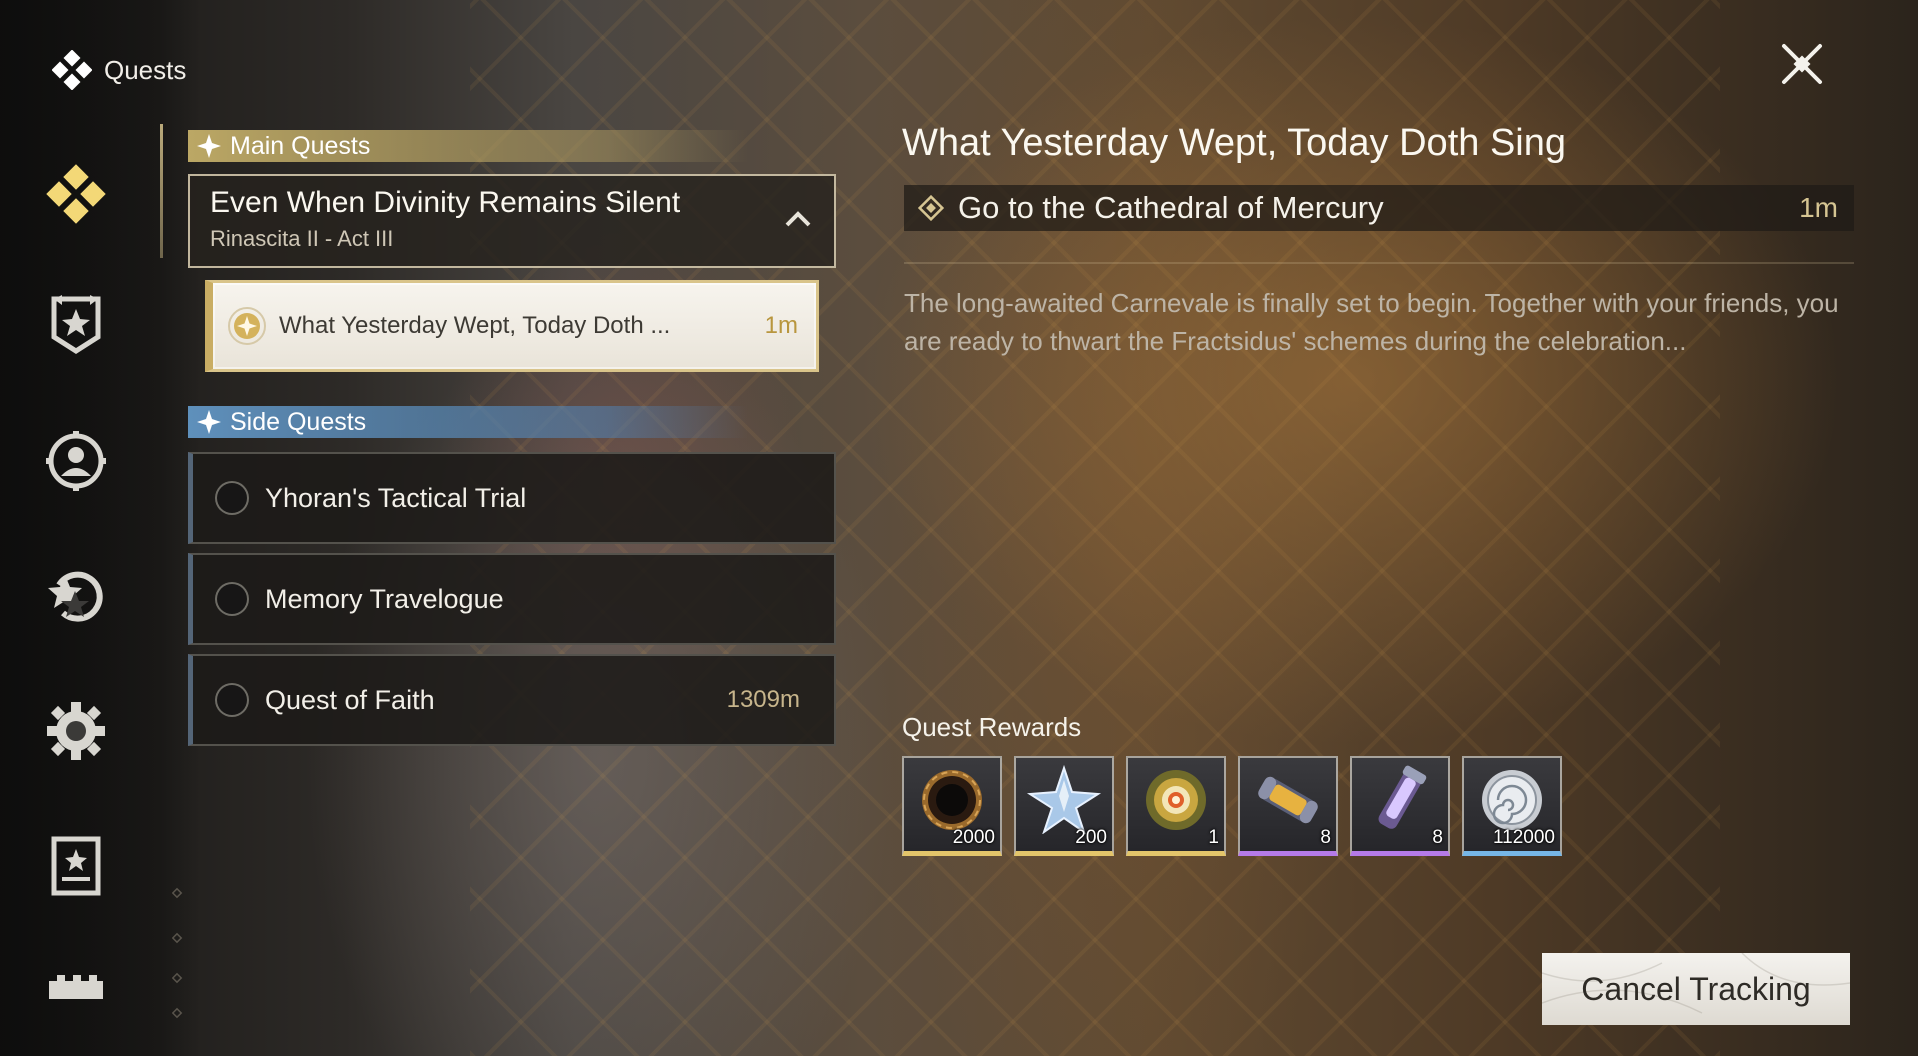 The image size is (1918, 1056). I want to click on gear-icon, so click(76, 731).